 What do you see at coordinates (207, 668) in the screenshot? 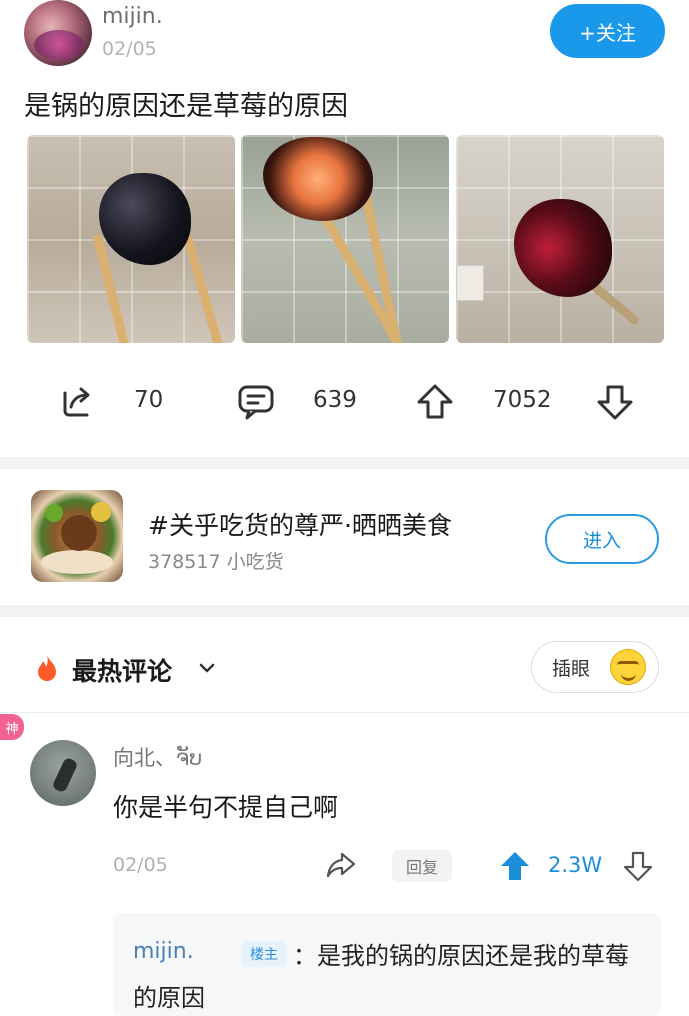
I see `chevron-down-icon` at bounding box center [207, 668].